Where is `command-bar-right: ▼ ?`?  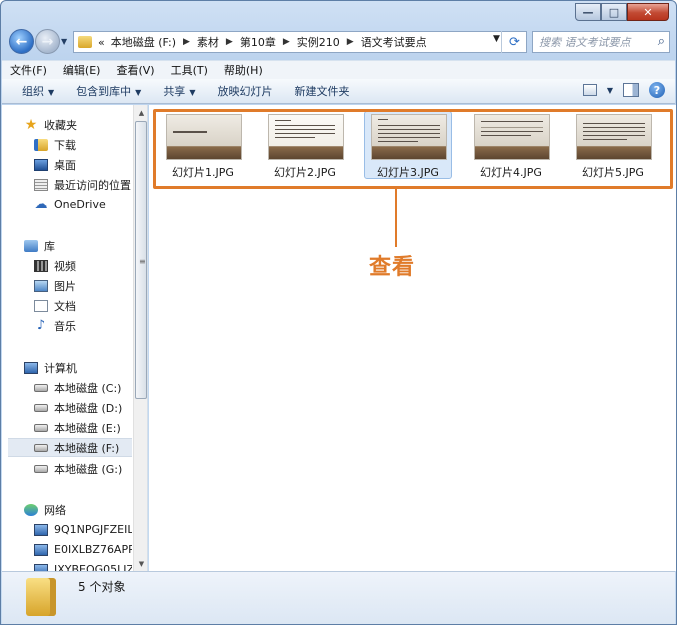 command-bar-right: ▼ ? is located at coordinates (623, 90).